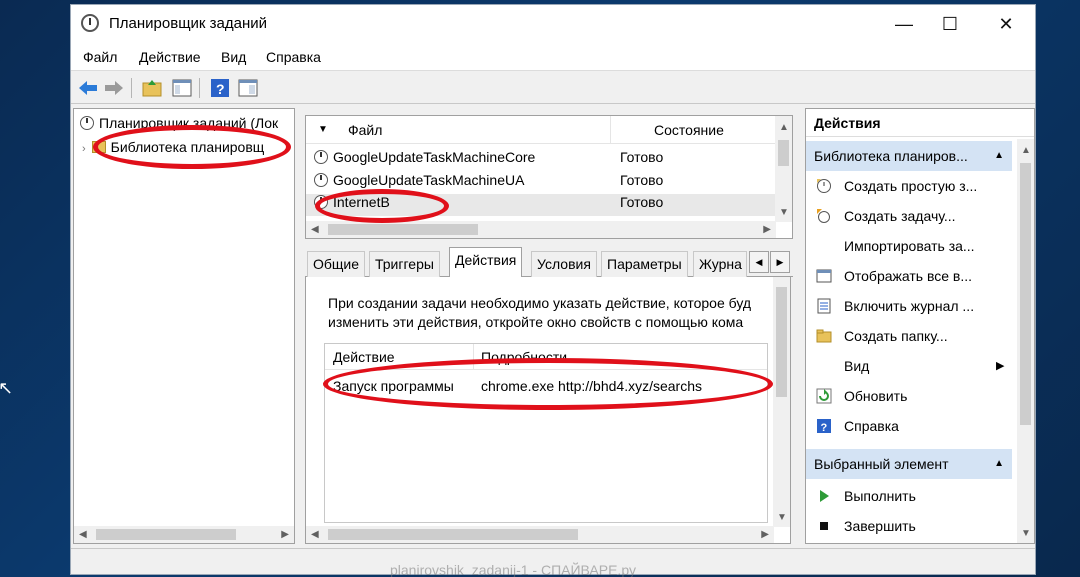 The width and height of the screenshot is (1080, 577). I want to click on actions-vertical-scrollbar: ▲ ▼, so click(1025, 341).